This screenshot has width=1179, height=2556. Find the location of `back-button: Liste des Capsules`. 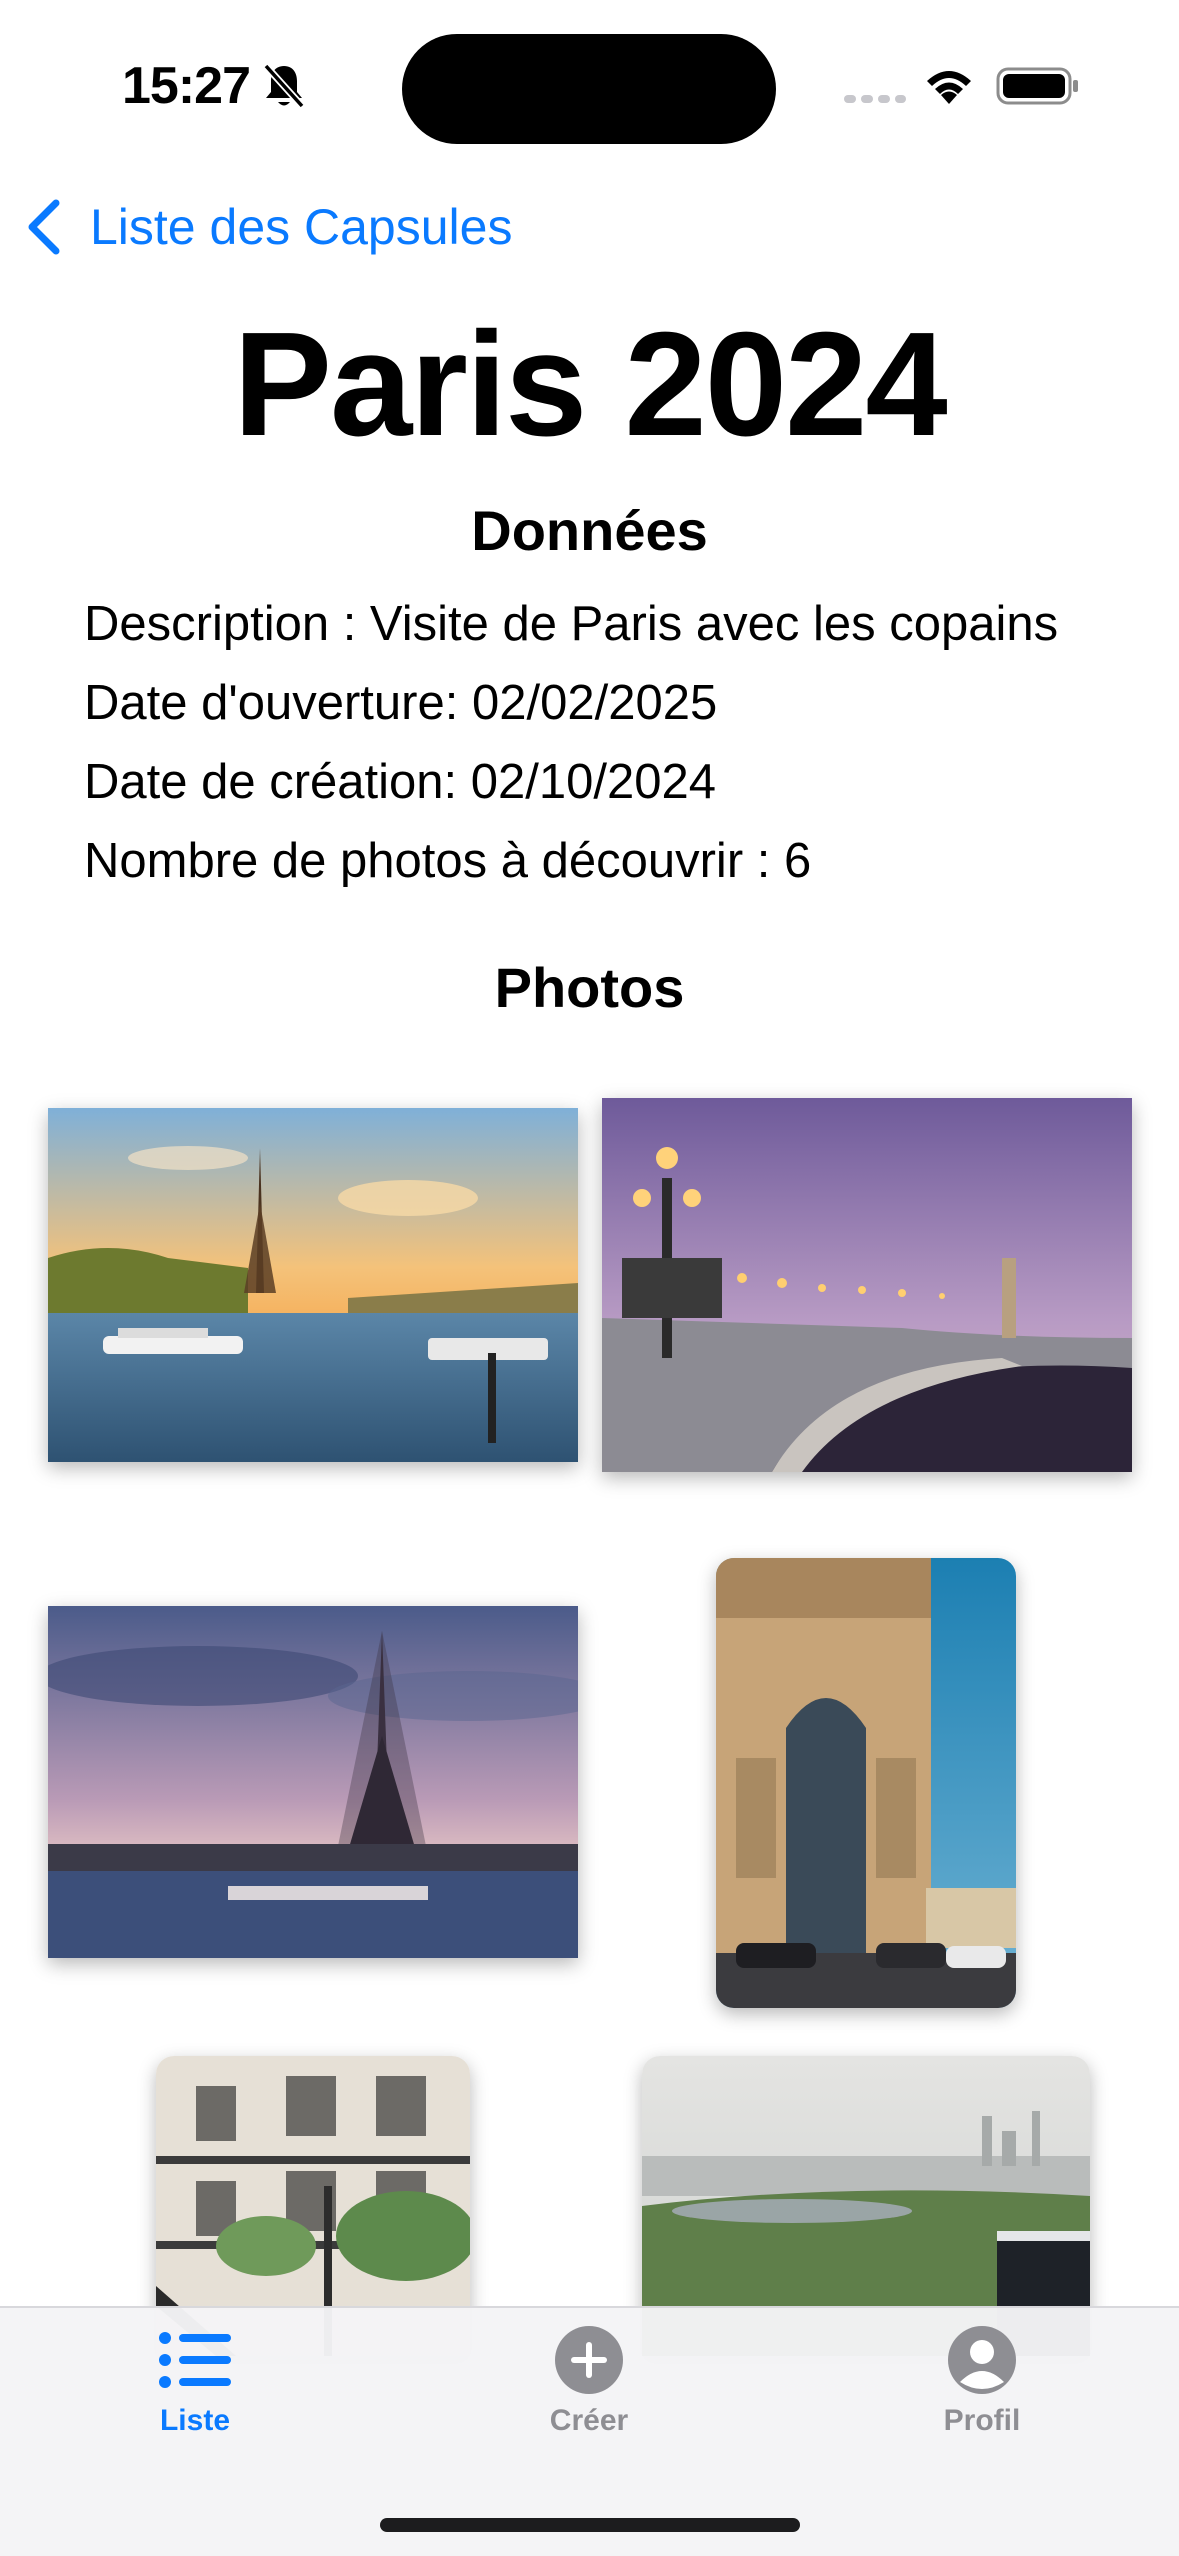

back-button: Liste des Capsules is located at coordinates (268, 227).